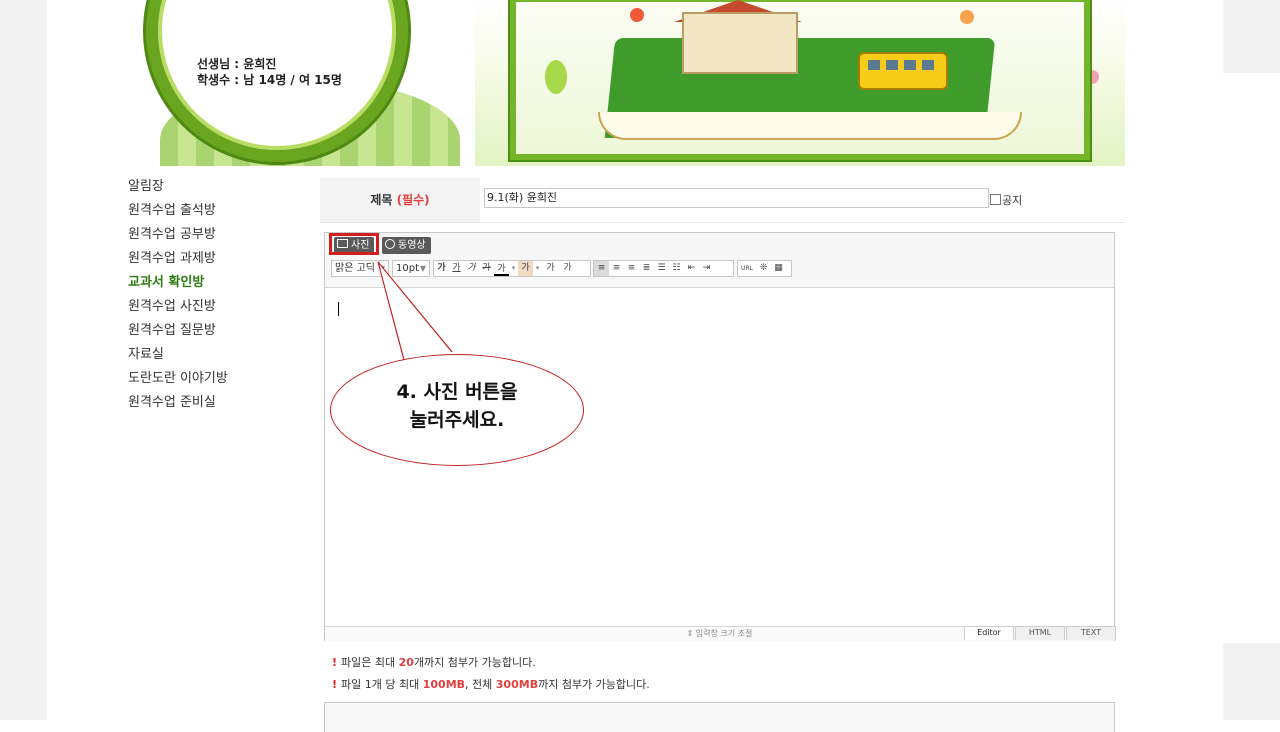 This screenshot has width=1280, height=732. I want to click on callout-text: 4. 사진 버튼을 눌러주세요., so click(457, 406).